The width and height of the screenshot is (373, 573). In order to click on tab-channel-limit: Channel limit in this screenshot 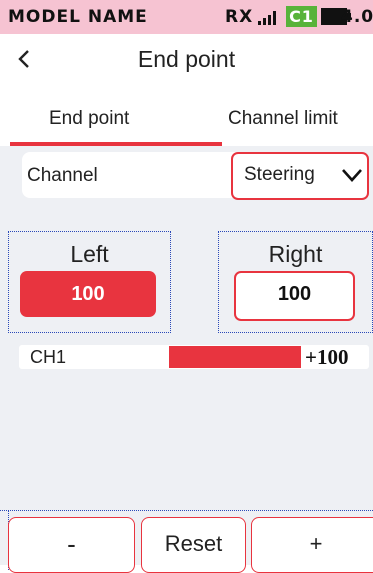, I will do `click(283, 119)`.